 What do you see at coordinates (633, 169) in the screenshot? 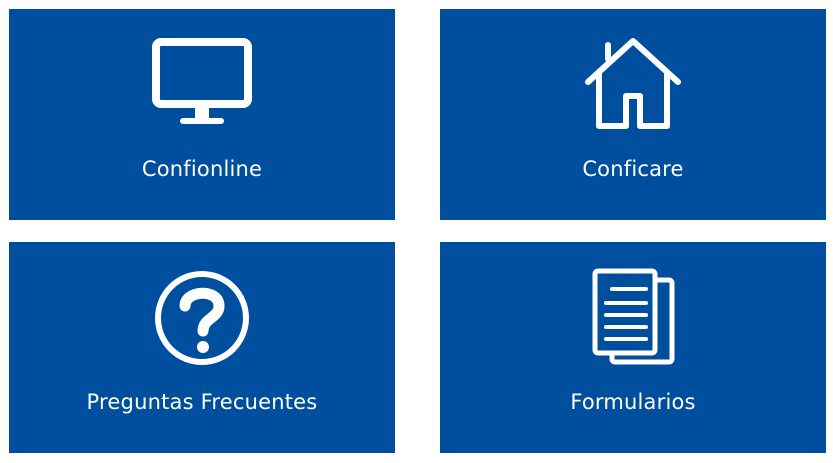
I see `tile-label: Conficare` at bounding box center [633, 169].